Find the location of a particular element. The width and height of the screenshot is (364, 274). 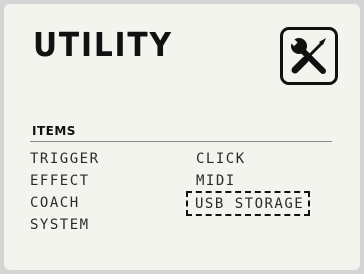

menu-item-coach: COACH is located at coordinates (55, 203).